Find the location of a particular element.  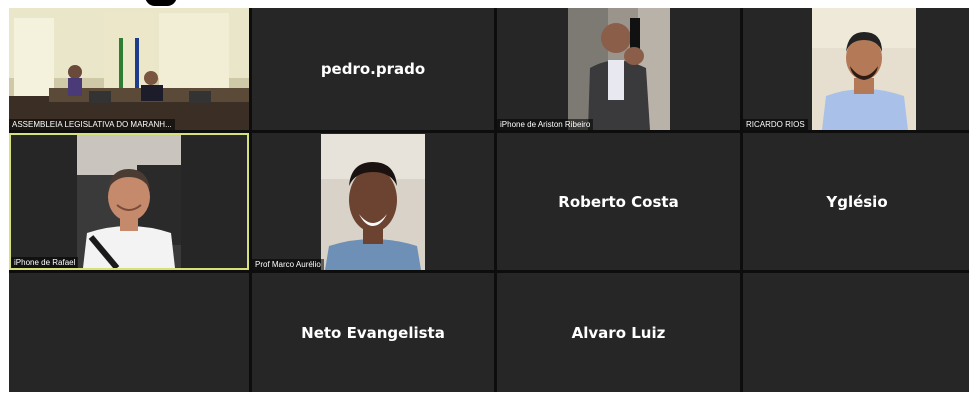

participant-tile-pedro-prado: pedro.prado is located at coordinates (373, 69).